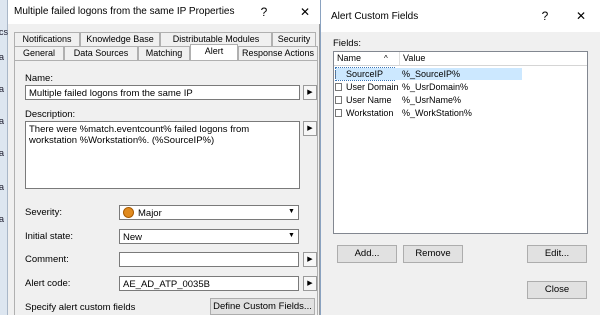 This screenshot has width=600, height=315. Describe the element at coordinates (150, 213) in the screenshot. I see `severity-value: Major` at that location.